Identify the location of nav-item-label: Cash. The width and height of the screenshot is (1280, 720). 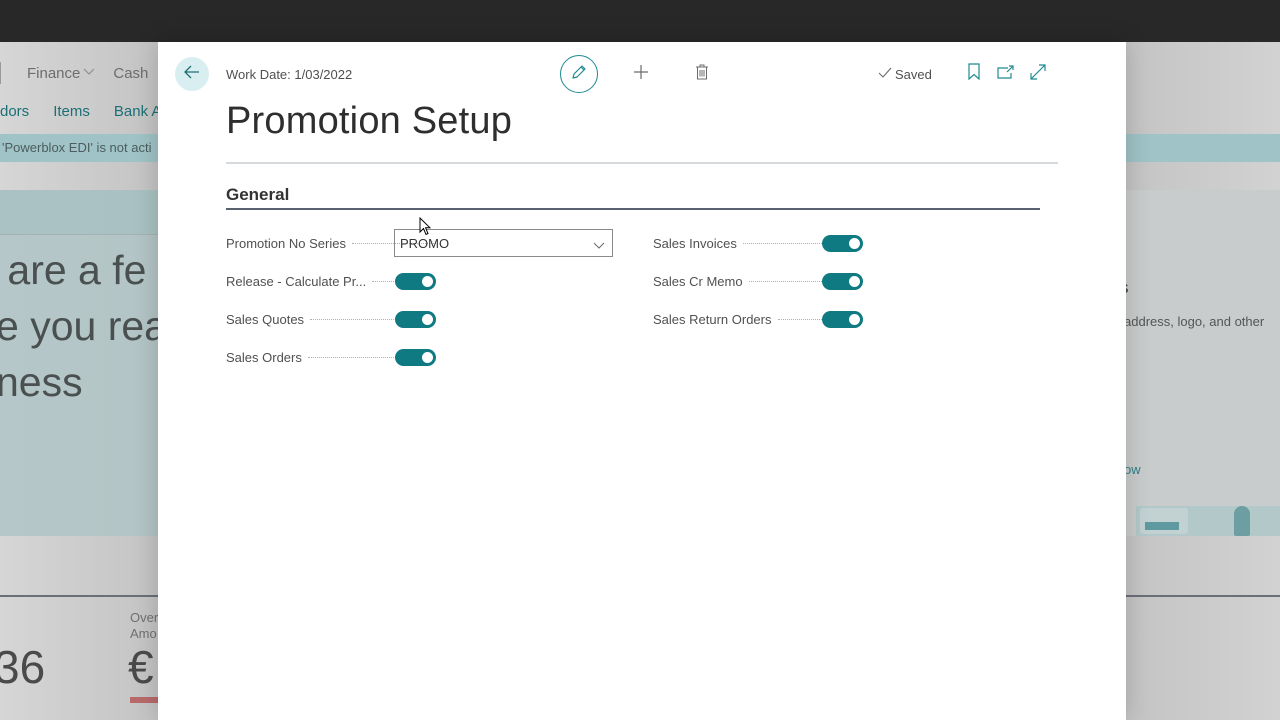
(131, 73).